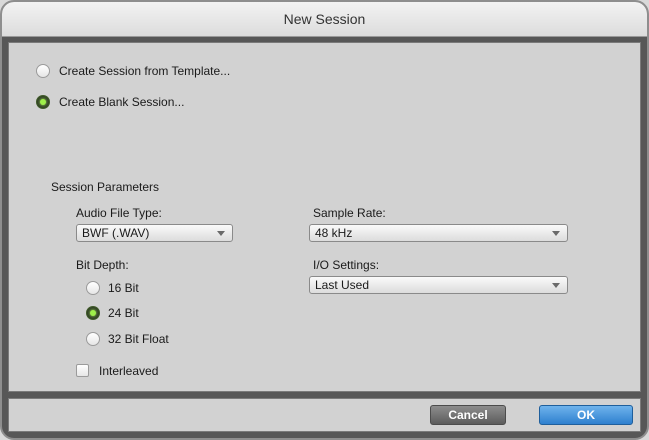  I want to click on dialog-footer: Cancel OK, so click(324, 415).